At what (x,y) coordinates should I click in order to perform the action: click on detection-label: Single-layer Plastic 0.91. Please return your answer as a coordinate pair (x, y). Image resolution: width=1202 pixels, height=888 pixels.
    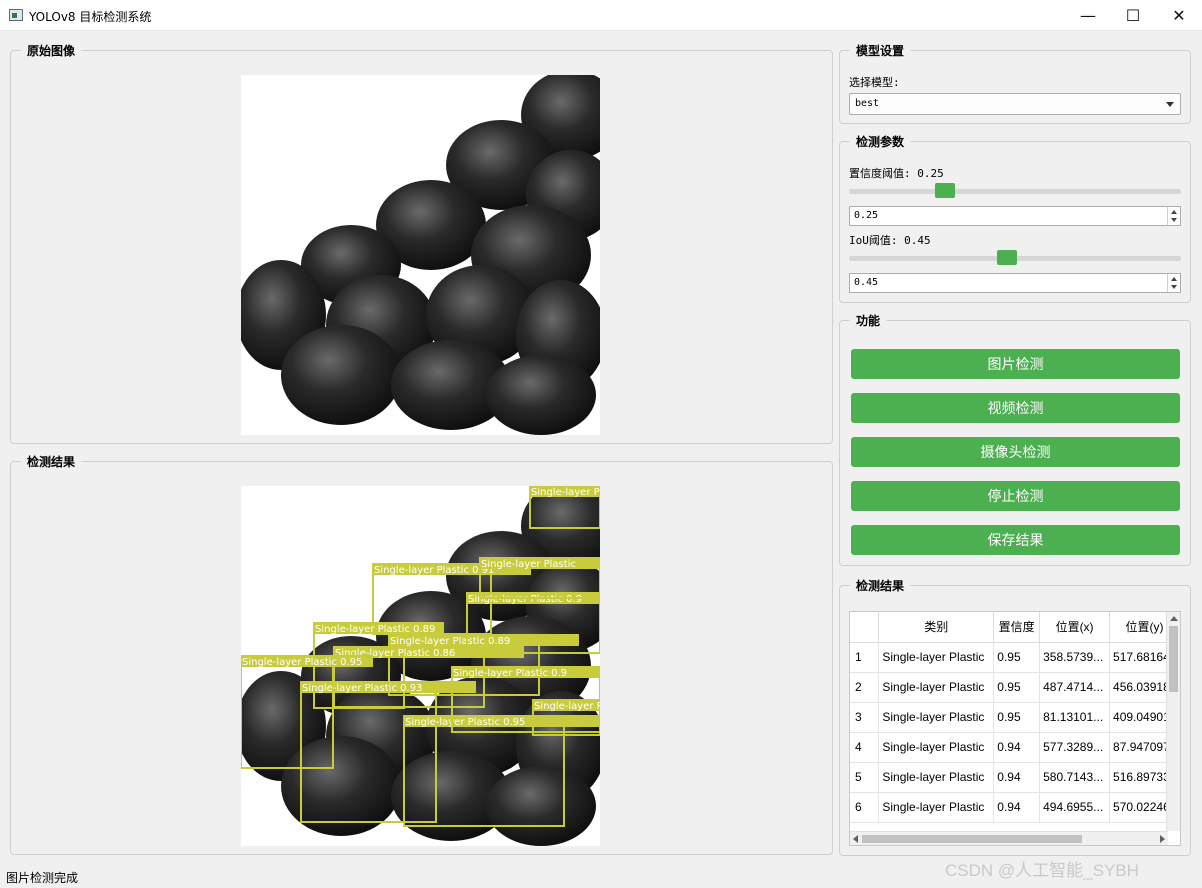
    Looking at the image, I should click on (434, 570).